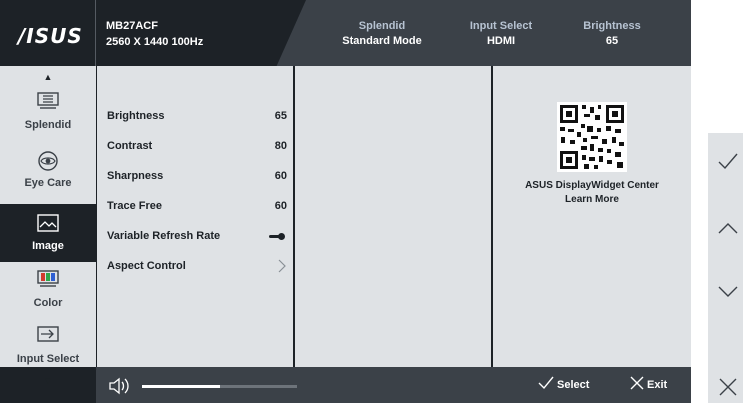  Describe the element at coordinates (277, 237) in the screenshot. I see `vrr-toggle` at that location.